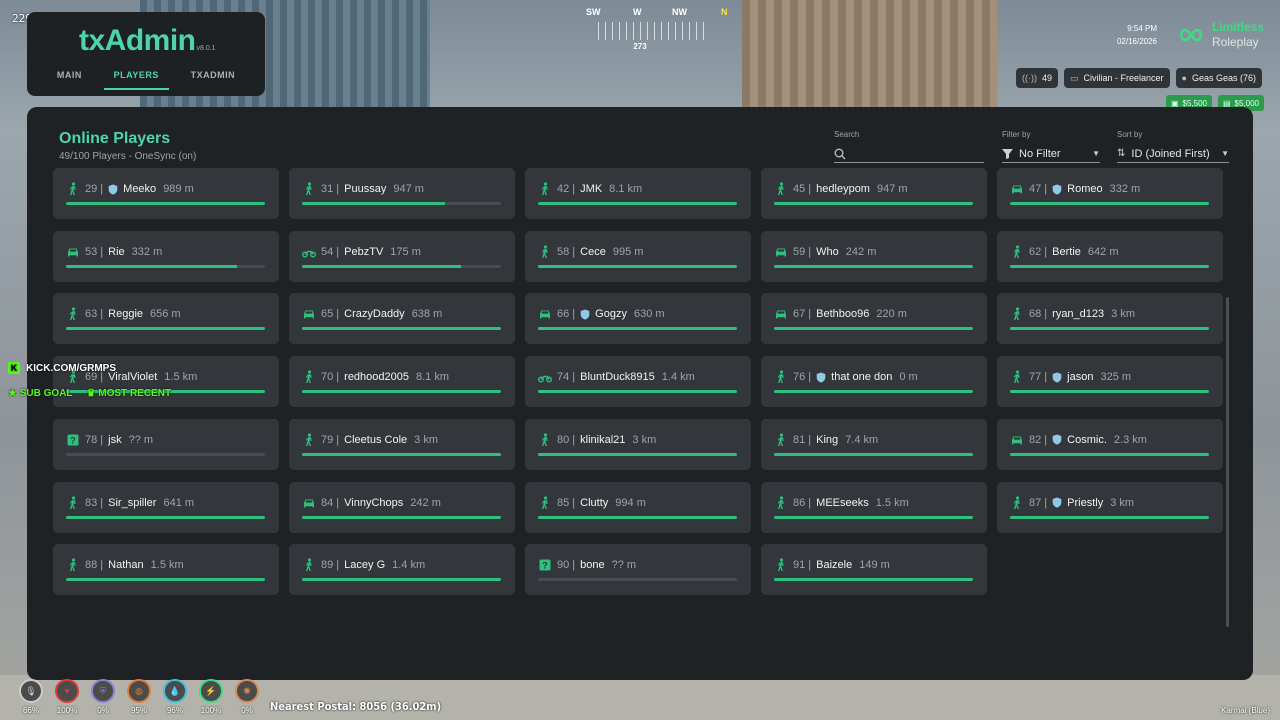 Image resolution: width=1280 pixels, height=720 pixels. What do you see at coordinates (874, 319) in the screenshot?
I see `player-card: 67 | Bethboo96 220 m` at bounding box center [874, 319].